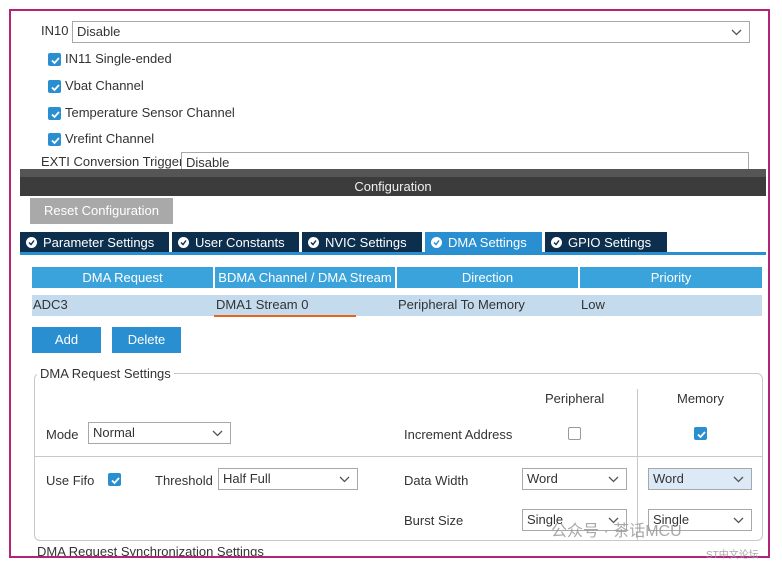 Image resolution: width=782 pixels, height=569 pixels. Describe the element at coordinates (99, 242) in the screenshot. I see `tab-label: Parameter Settings` at that location.